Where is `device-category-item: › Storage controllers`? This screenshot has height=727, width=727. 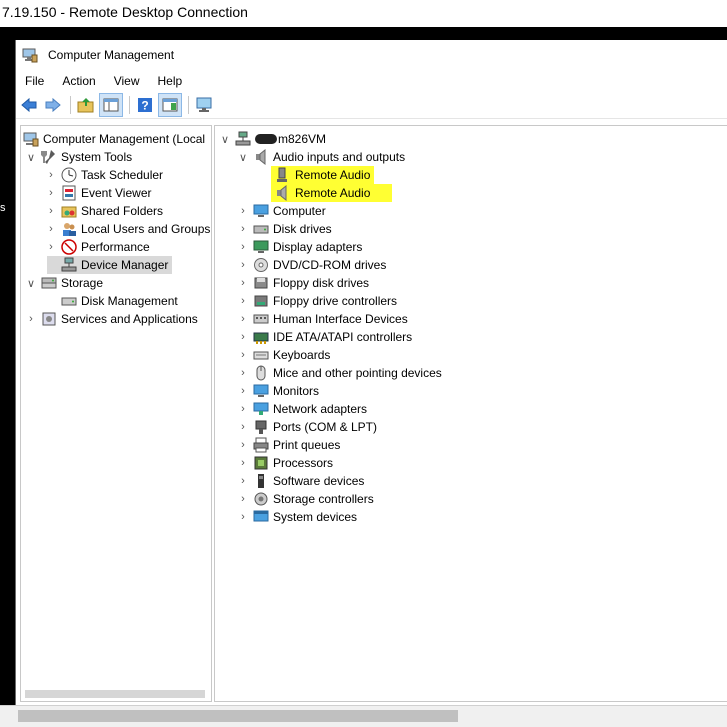 device-category-item: › Storage controllers is located at coordinates (305, 499).